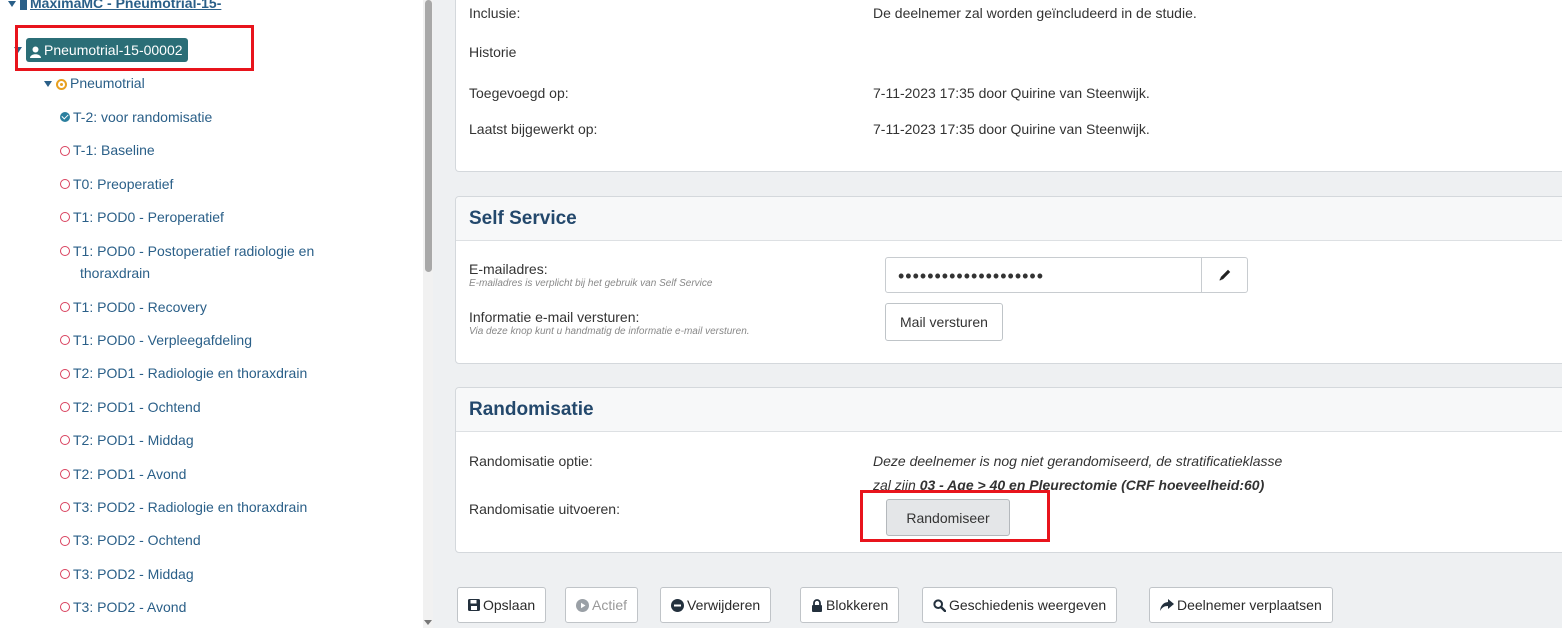 The width and height of the screenshot is (1562, 628). I want to click on randomisatie-heading: Randomisatie, so click(1009, 410).